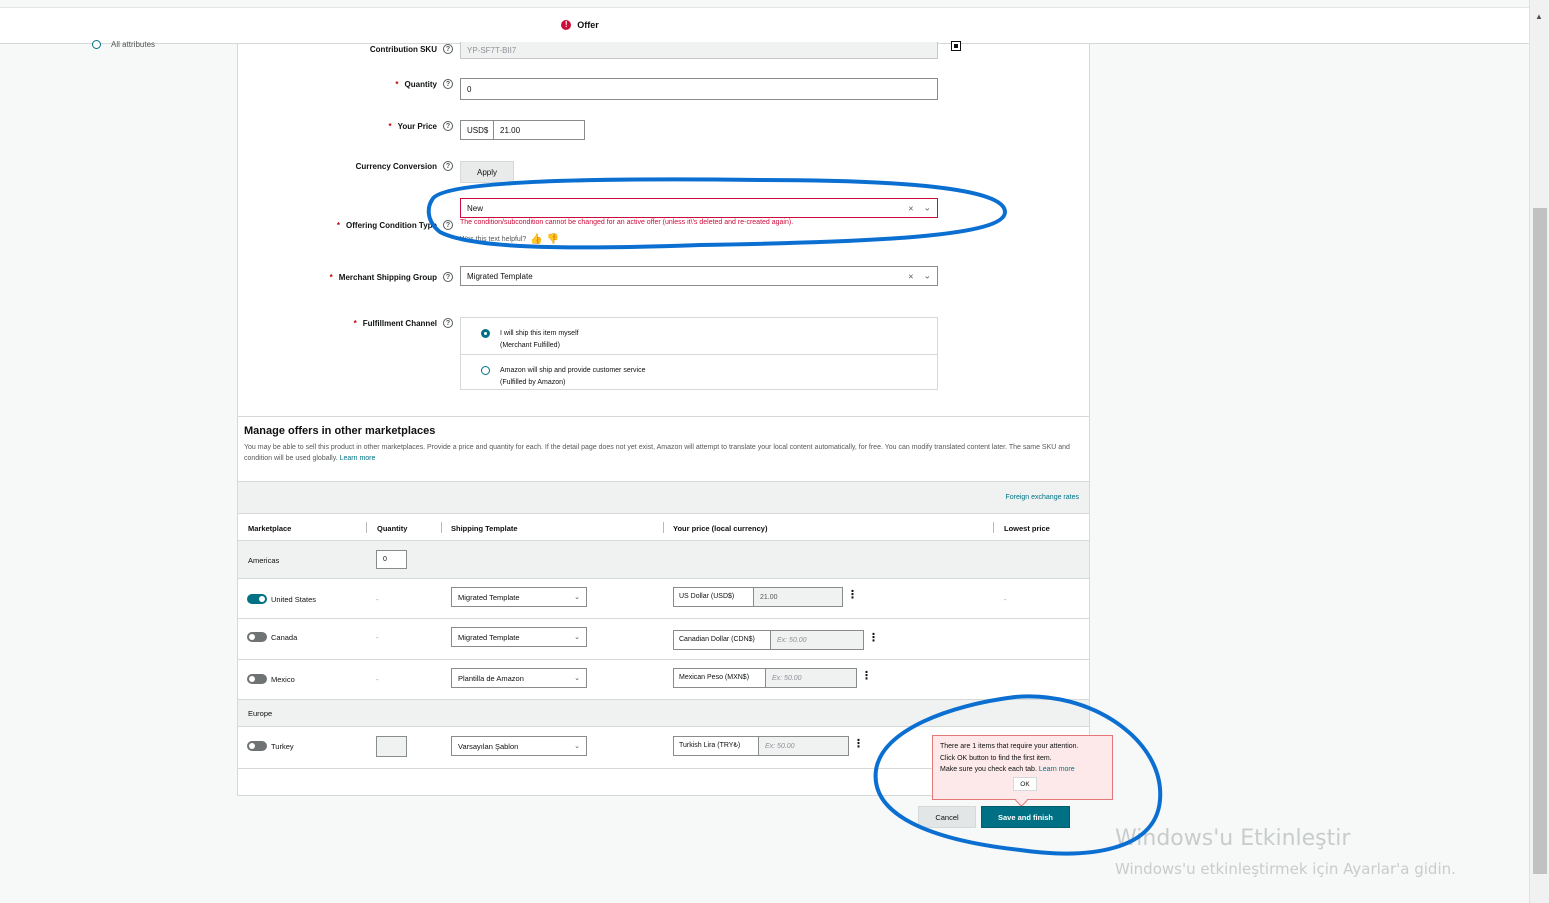 Image resolution: width=1549 pixels, height=903 pixels. Describe the element at coordinates (264, 560) in the screenshot. I see `group-name: Americas` at that location.